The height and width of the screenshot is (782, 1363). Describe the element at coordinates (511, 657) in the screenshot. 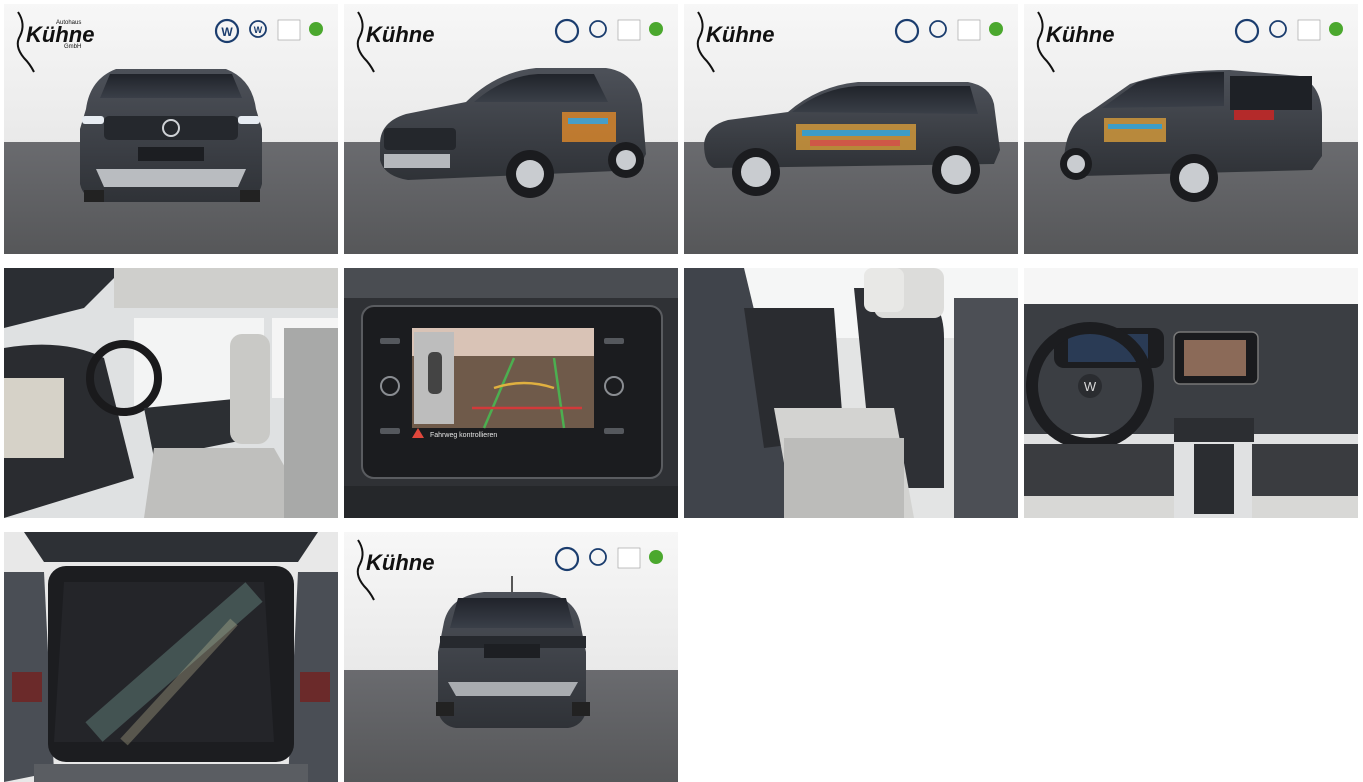

I see `gallery-photo-rear: Kühne` at that location.